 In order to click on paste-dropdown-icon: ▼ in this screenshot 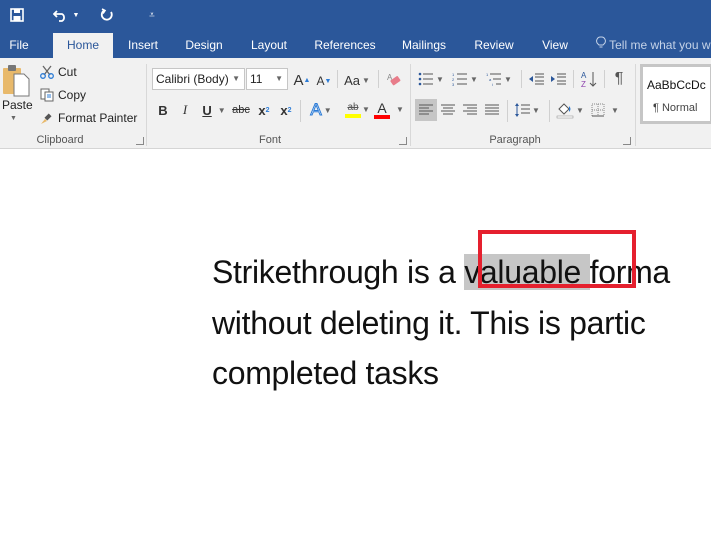, I will do `click(13, 118)`.